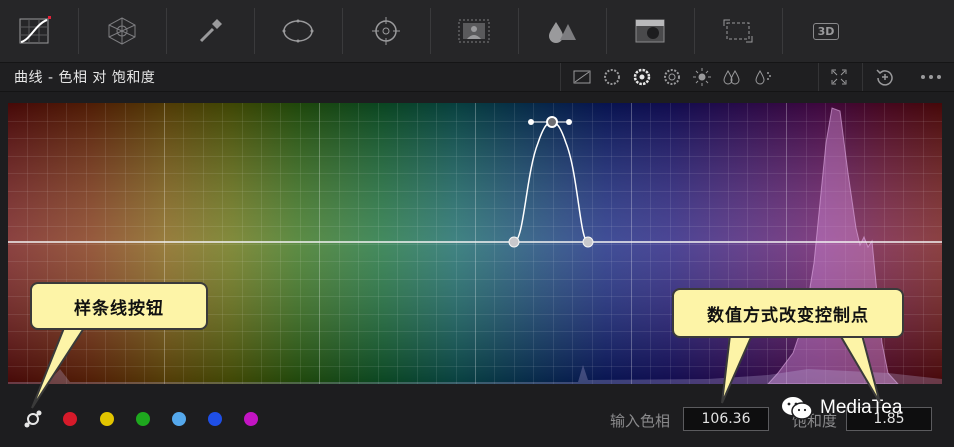 The height and width of the screenshot is (447, 954). What do you see at coordinates (531, 122) in the screenshot?
I see `bezier-handle-left` at bounding box center [531, 122].